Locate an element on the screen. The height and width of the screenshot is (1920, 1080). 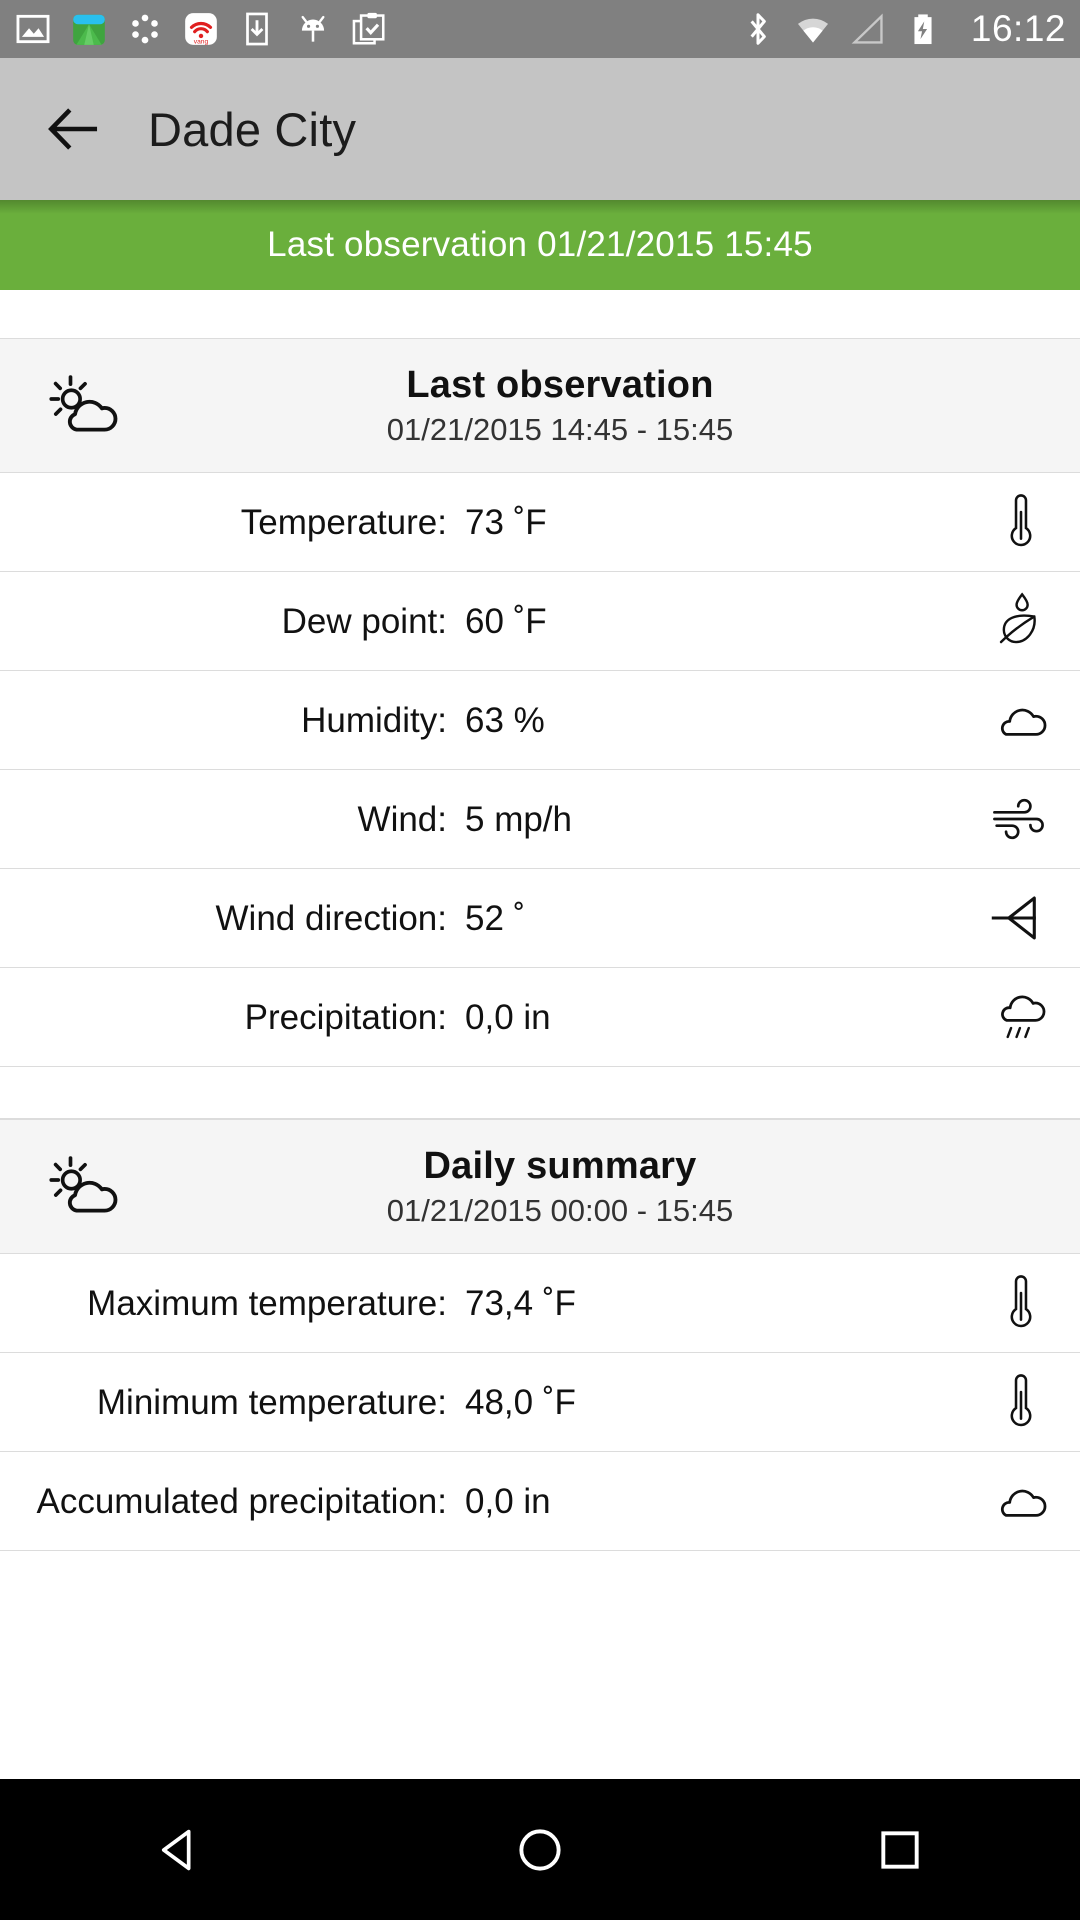
section-spacer is located at coordinates (540, 1093).